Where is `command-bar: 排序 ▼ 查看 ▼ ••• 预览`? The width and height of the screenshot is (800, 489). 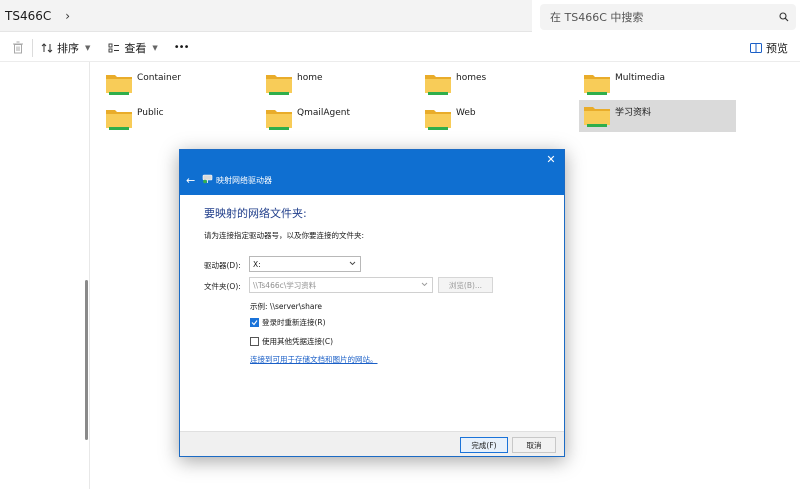 command-bar: 排序 ▼ 查看 ▼ ••• 预览 is located at coordinates (400, 48).